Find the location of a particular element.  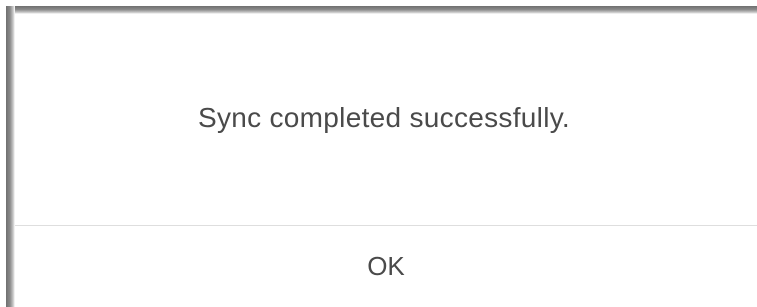

window-shadow-left is located at coordinates (10, 156).